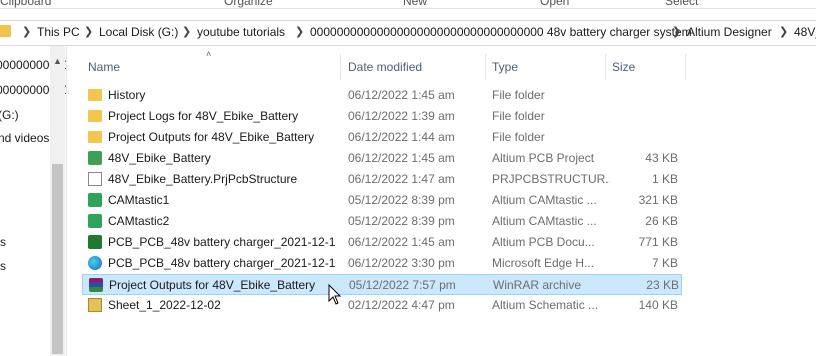 The height and width of the screenshot is (356, 816). What do you see at coordinates (139, 200) in the screenshot?
I see `file-name: CAMtastic1` at bounding box center [139, 200].